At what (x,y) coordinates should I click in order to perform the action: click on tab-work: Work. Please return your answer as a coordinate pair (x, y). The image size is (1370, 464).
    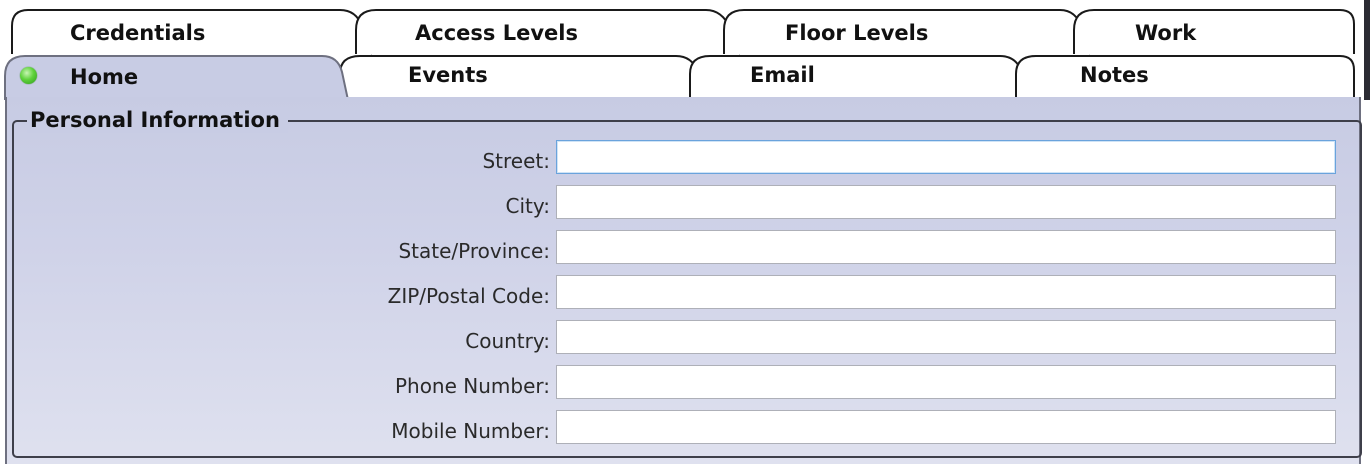
    Looking at the image, I should click on (1165, 33).